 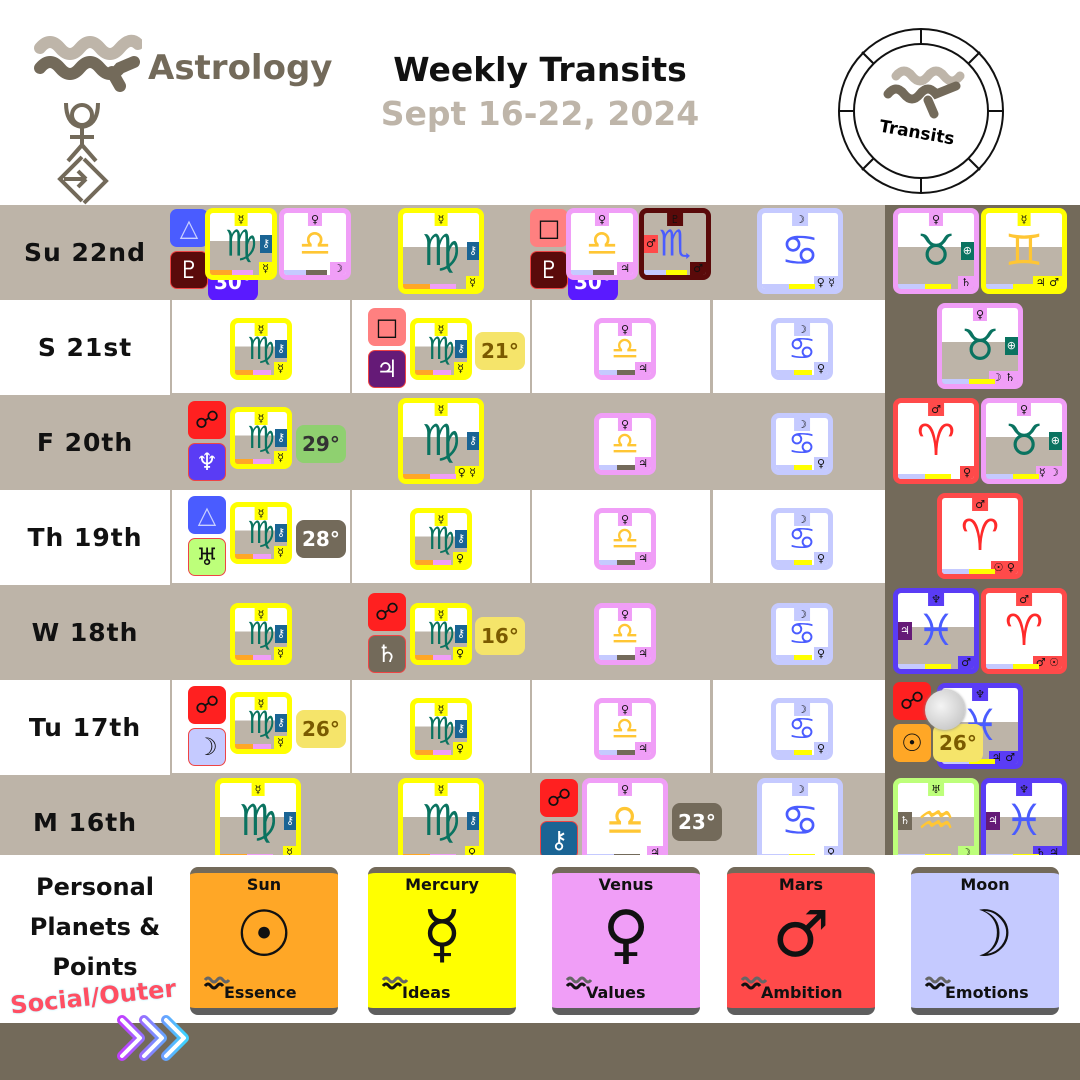 What do you see at coordinates (643, 463) in the screenshot?
I see `co-ruler-glyphs: ♃` at bounding box center [643, 463].